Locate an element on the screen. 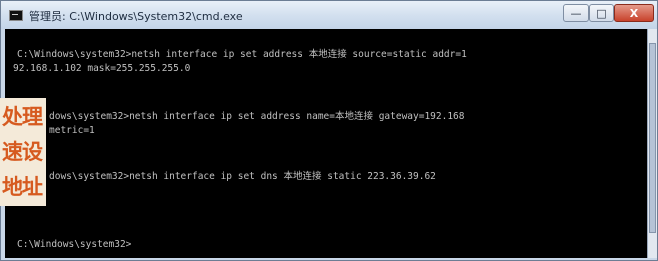 Image resolution: width=658 pixels, height=261 pixels. console-prompt: C:\Windows\system32> is located at coordinates (74, 244).